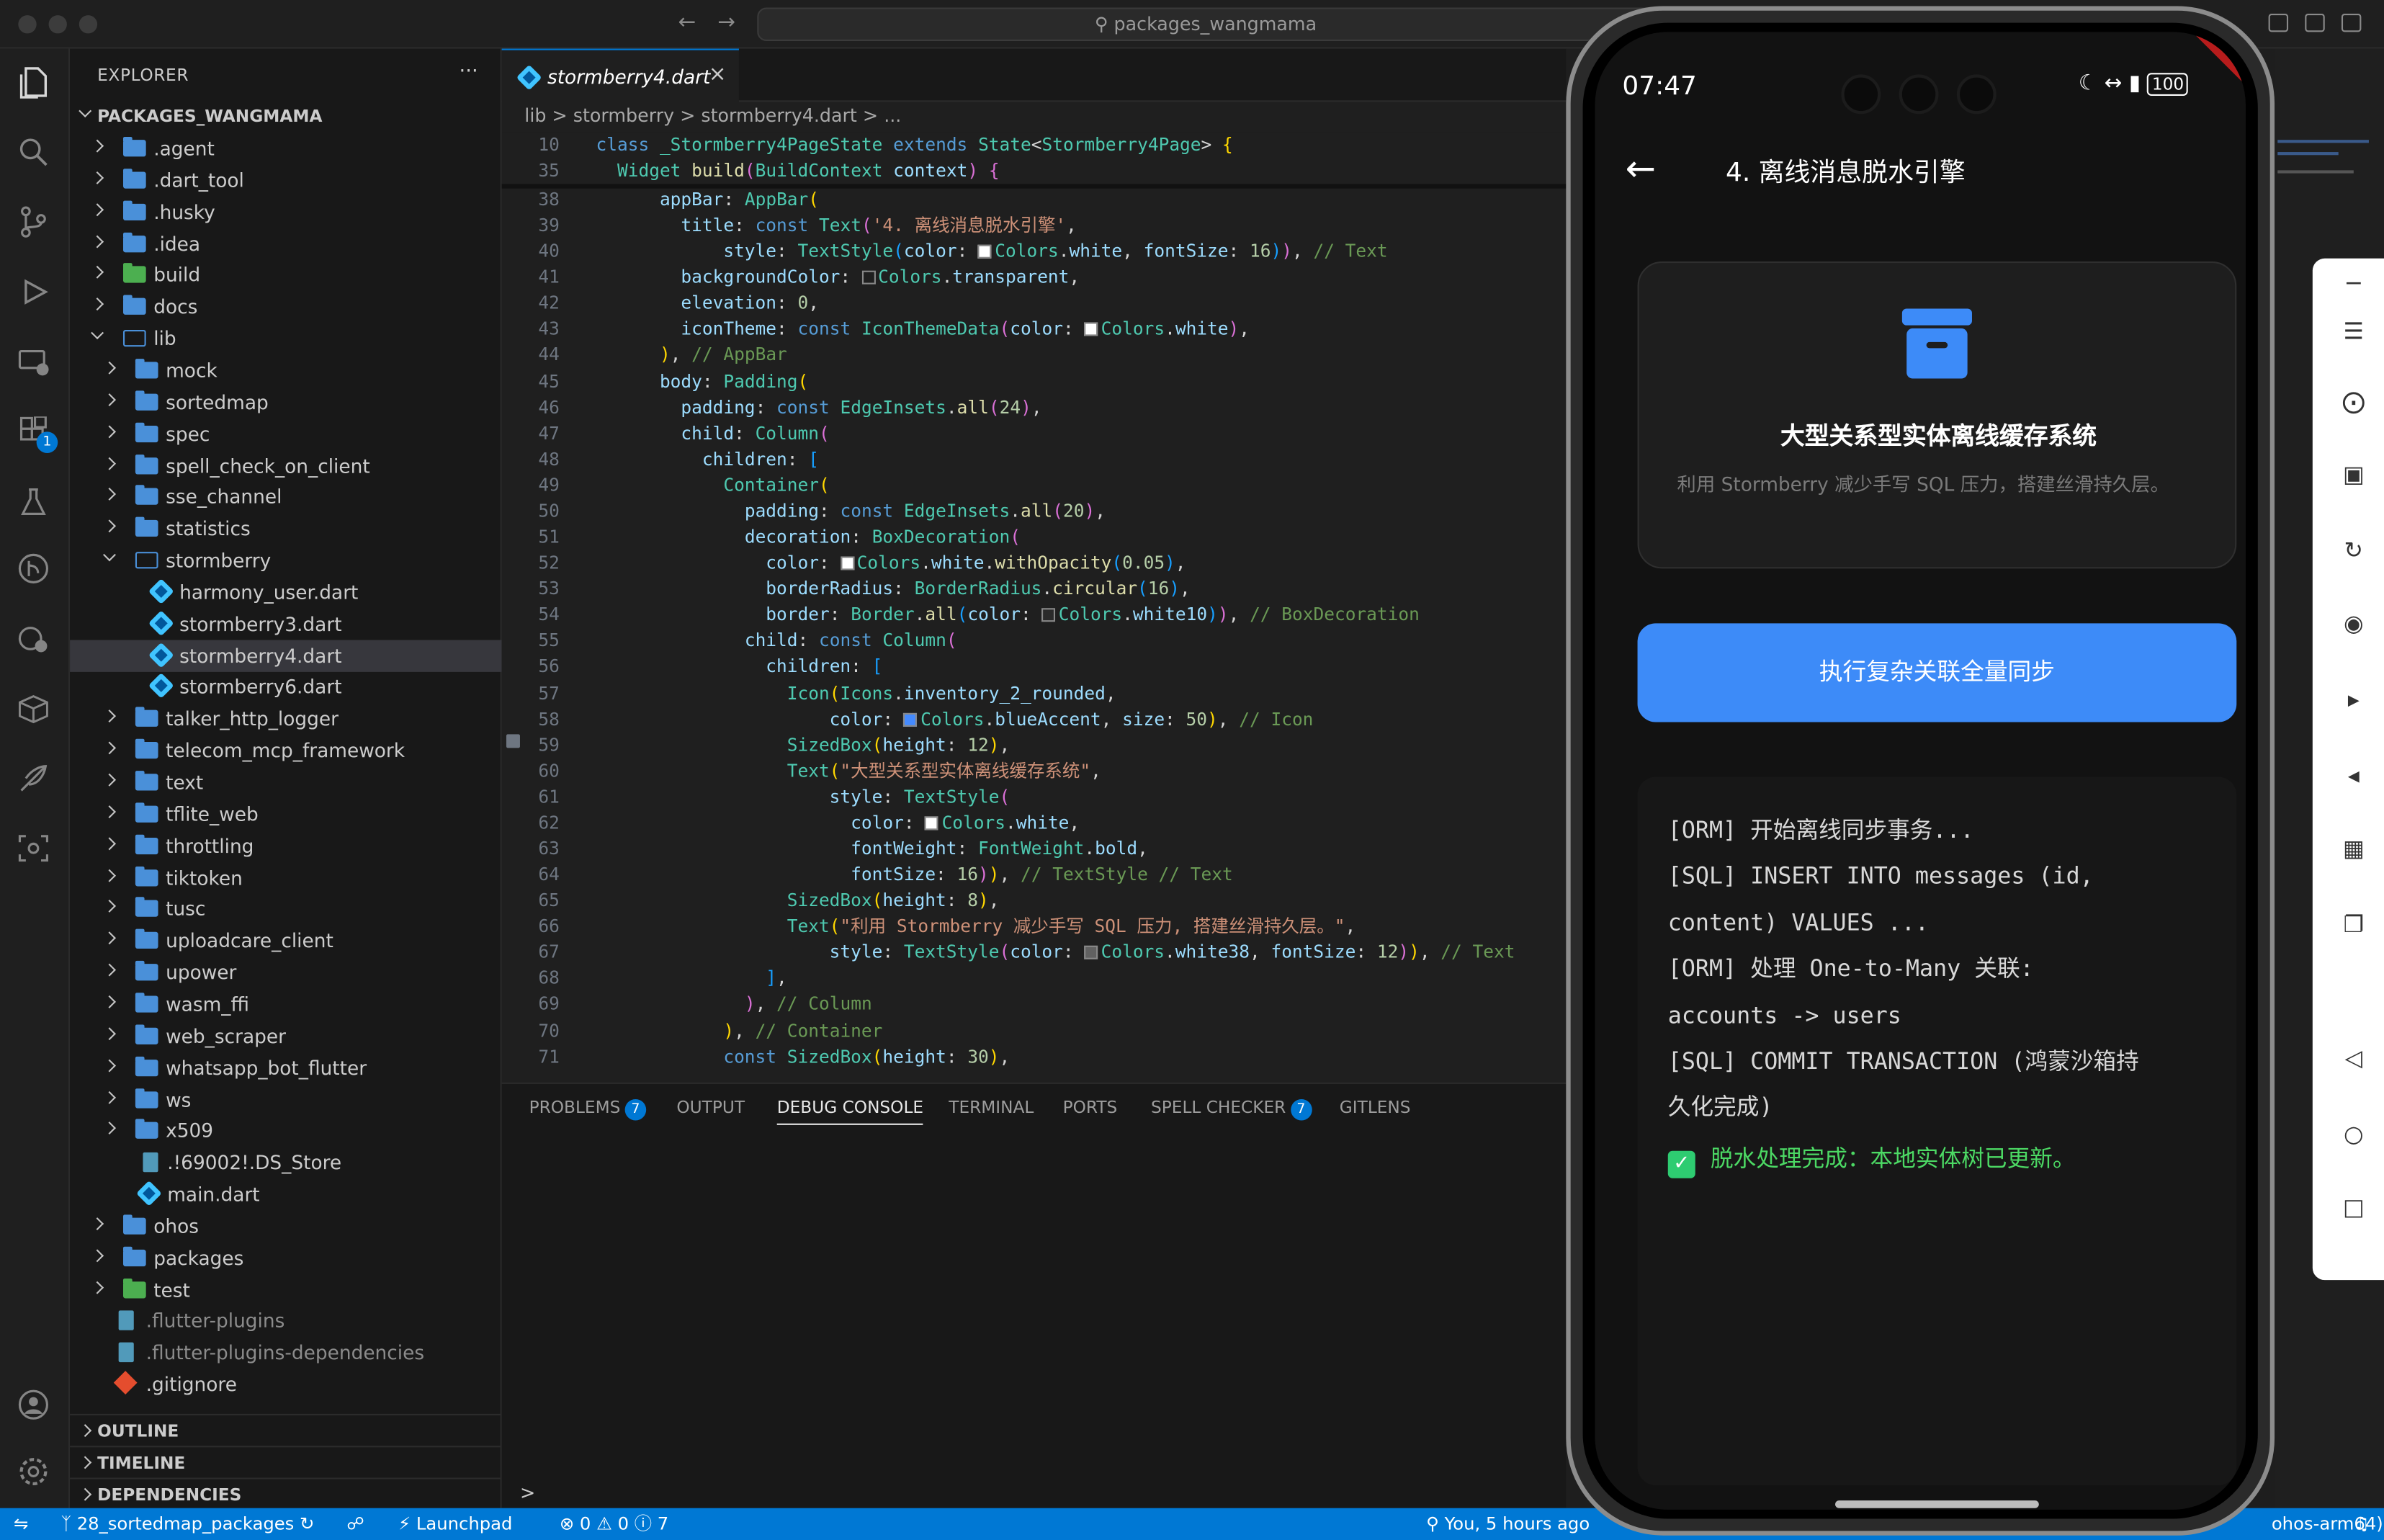 The width and height of the screenshot is (2384, 1540). Describe the element at coordinates (2354, 775) in the screenshot. I see `volume-down-icon: ◂` at that location.